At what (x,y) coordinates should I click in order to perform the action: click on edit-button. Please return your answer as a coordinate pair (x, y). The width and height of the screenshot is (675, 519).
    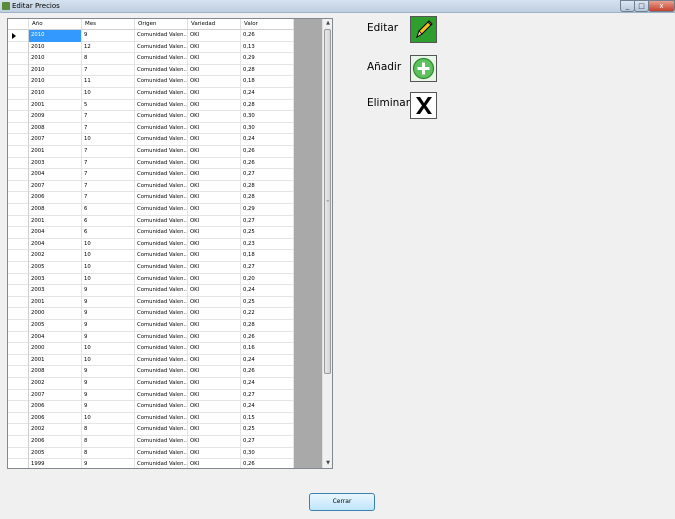
    Looking at the image, I should click on (423, 29).